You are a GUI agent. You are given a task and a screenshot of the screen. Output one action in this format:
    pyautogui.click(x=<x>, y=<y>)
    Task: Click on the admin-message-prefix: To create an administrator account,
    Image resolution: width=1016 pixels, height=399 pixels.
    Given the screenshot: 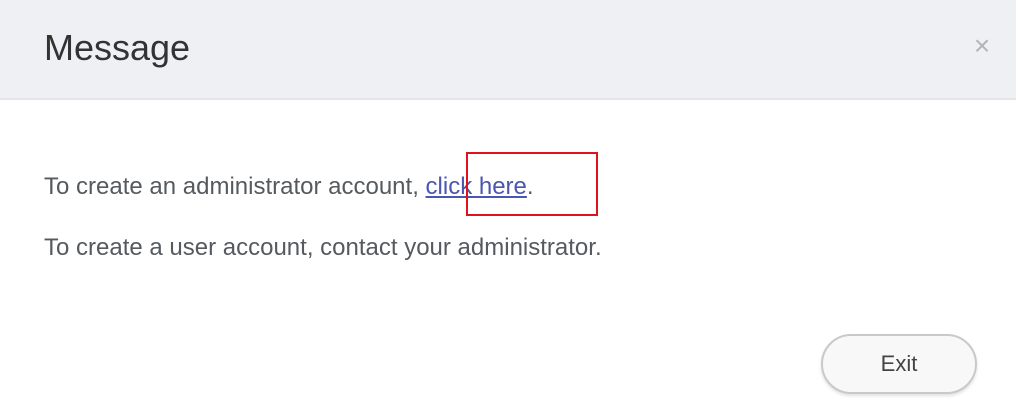 What is the action you would take?
    pyautogui.click(x=235, y=186)
    